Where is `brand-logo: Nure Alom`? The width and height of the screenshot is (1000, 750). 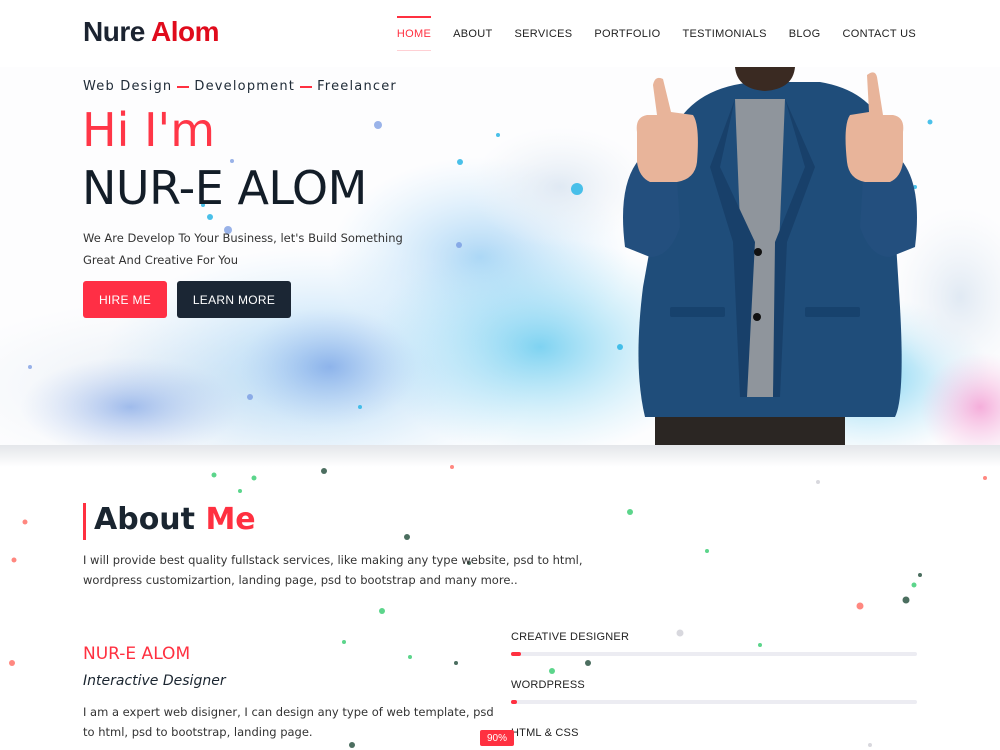
brand-logo: Nure Alom is located at coordinates (151, 32).